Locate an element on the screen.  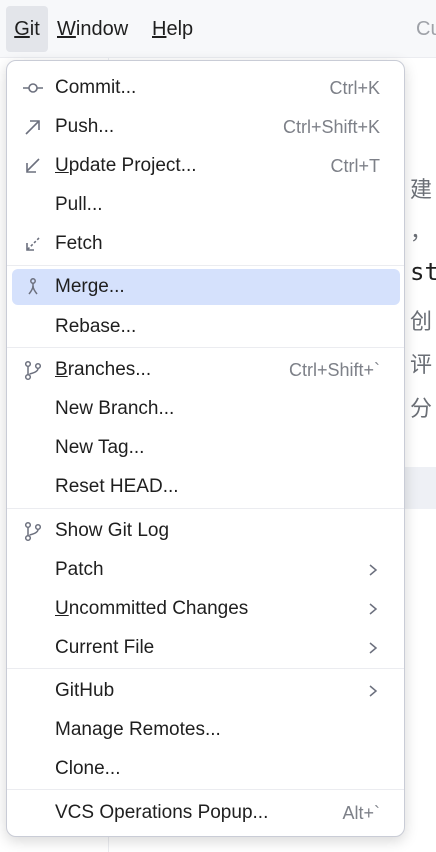
highlighted-line is located at coordinates (420, 488).